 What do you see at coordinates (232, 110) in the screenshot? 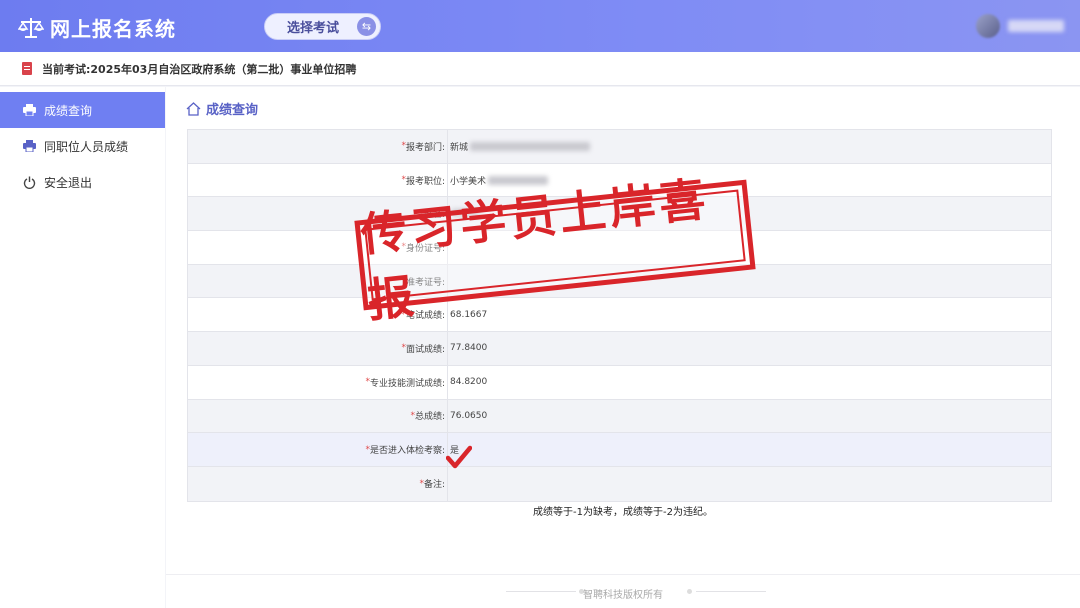
I see `page-title: 成绩查询` at bounding box center [232, 110].